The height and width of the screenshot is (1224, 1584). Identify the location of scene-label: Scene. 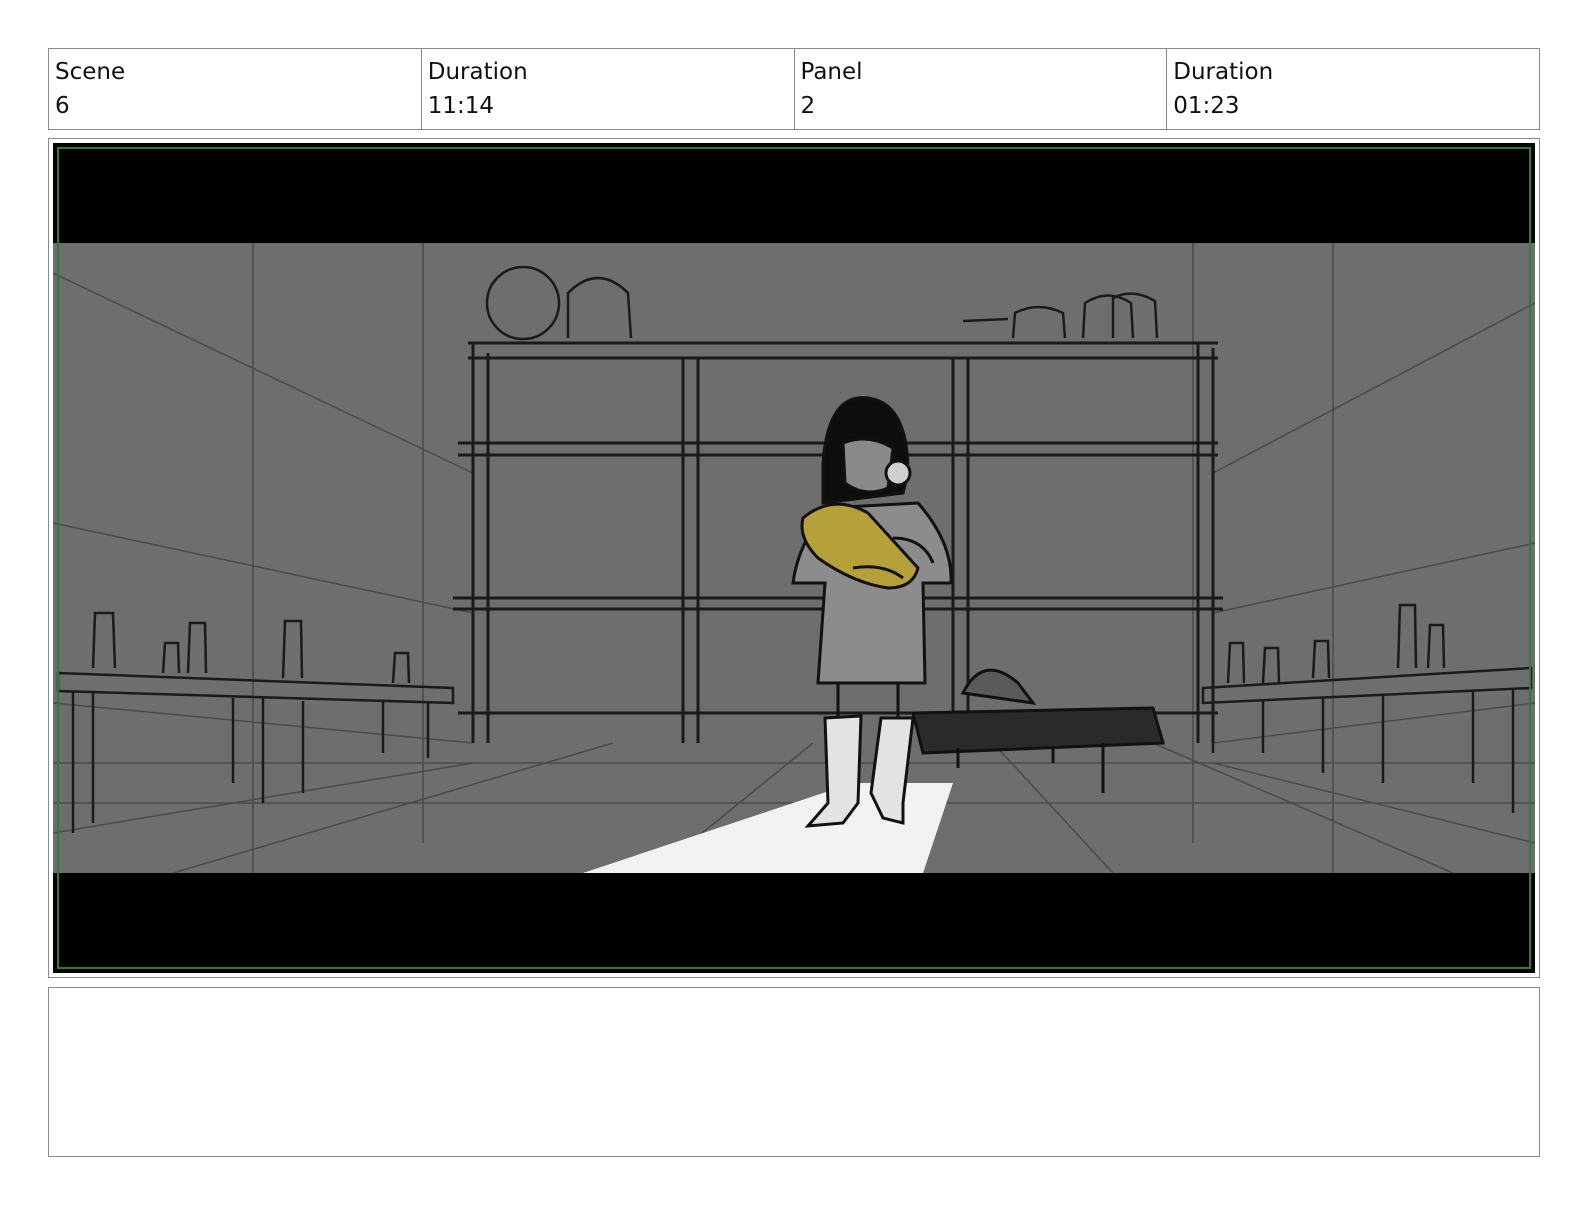
(90, 72).